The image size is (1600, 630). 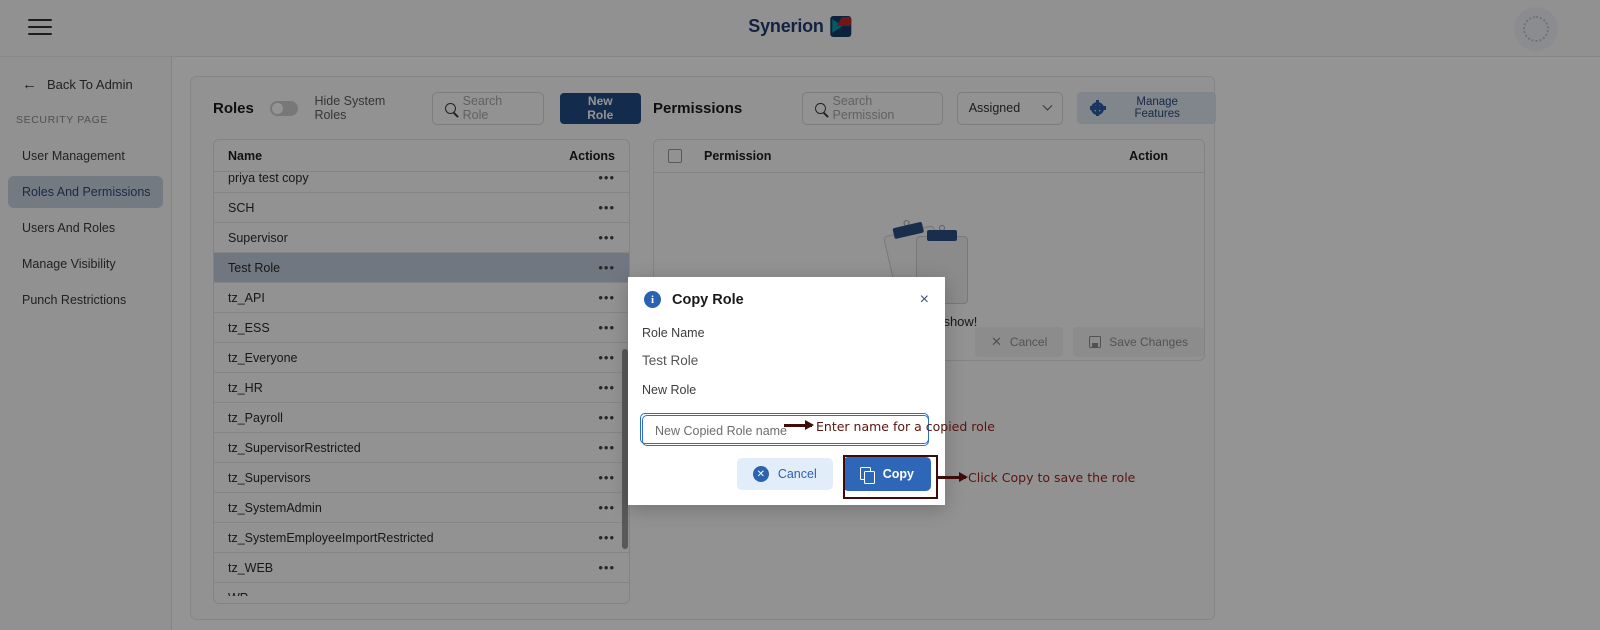 I want to click on table-row: tz_API •••, so click(x=421, y=298).